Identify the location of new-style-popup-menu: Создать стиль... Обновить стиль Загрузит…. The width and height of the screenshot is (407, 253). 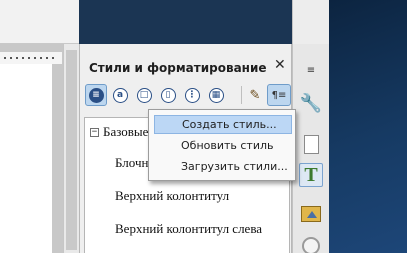
(222, 145).